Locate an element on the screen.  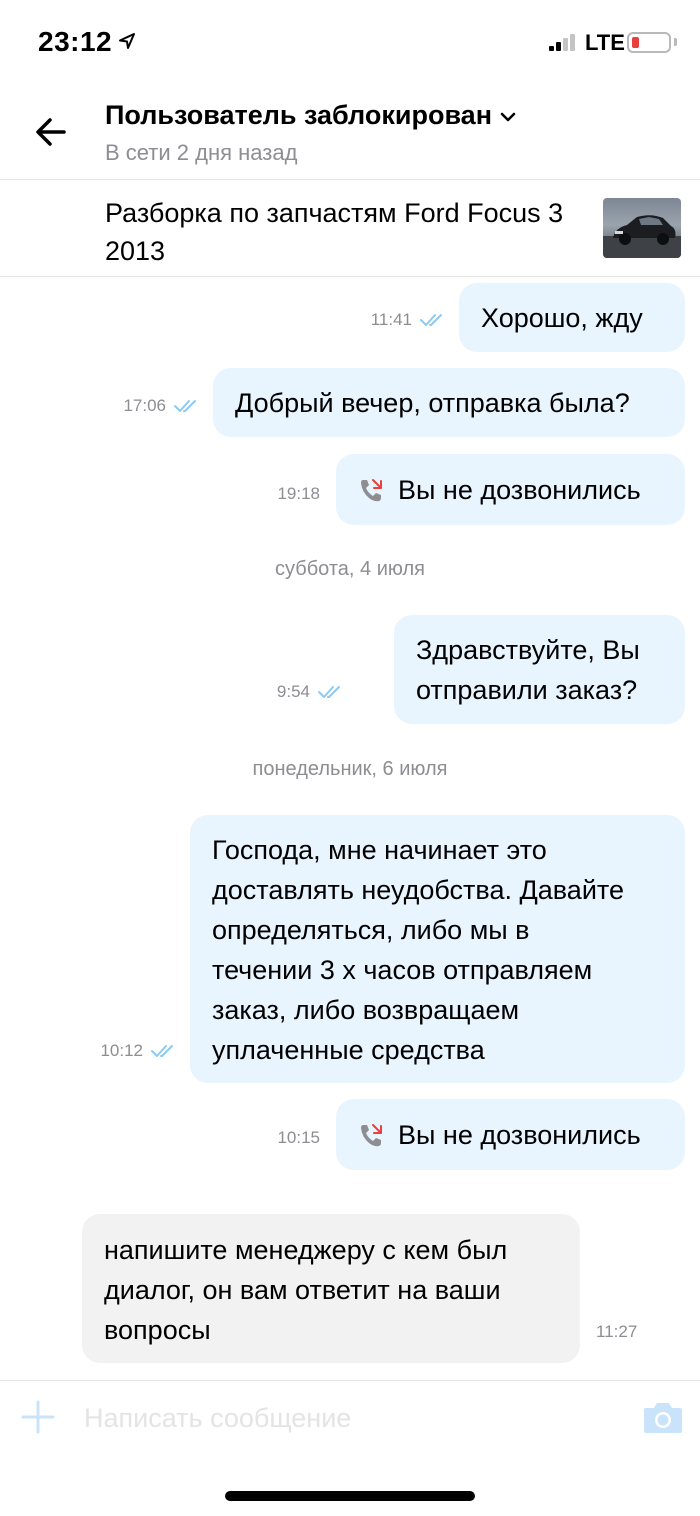
outgoing-message-bubble: Хорошо, жду is located at coordinates (572, 317).